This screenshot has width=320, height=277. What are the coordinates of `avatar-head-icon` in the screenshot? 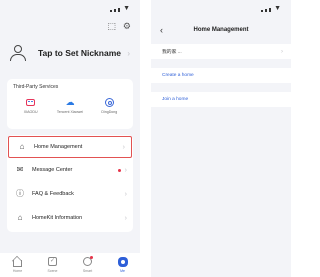 It's located at (18, 49).